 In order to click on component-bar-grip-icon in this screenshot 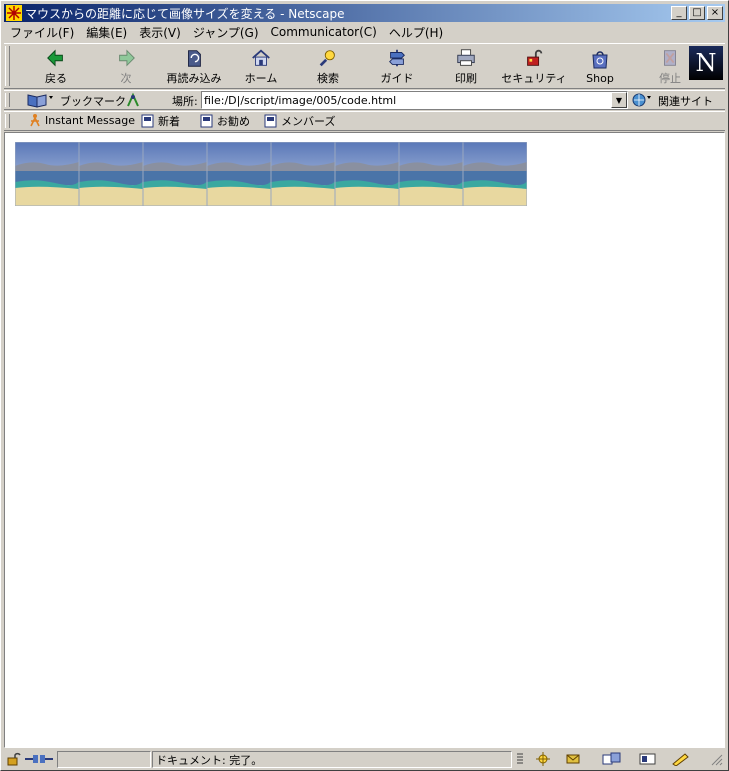, I will do `click(520, 759)`.